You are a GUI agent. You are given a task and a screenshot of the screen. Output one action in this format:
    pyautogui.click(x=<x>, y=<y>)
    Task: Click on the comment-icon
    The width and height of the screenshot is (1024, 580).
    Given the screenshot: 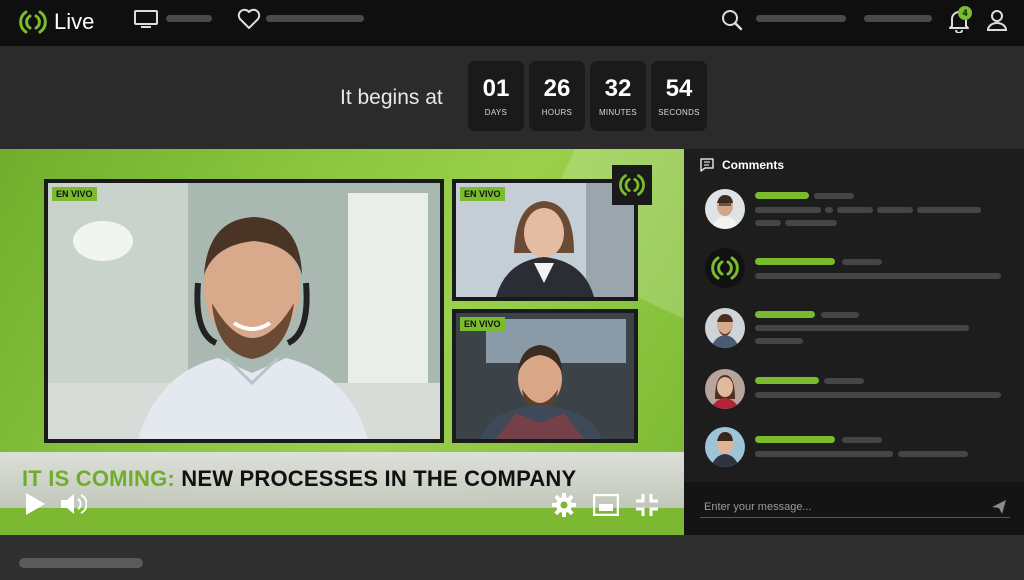 What is the action you would take?
    pyautogui.click(x=707, y=165)
    